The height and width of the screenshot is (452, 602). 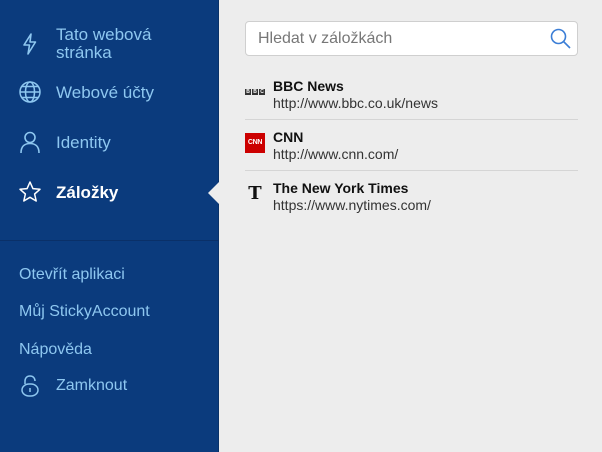 What do you see at coordinates (30, 142) in the screenshot?
I see `person-icon` at bounding box center [30, 142].